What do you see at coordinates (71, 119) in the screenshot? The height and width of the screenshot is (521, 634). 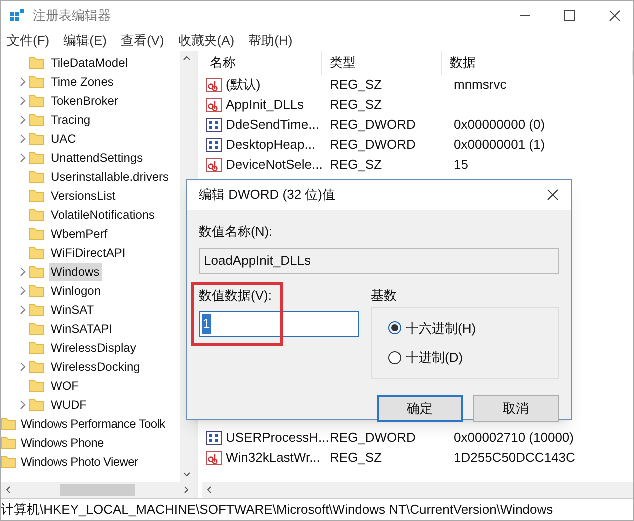 I see `tree-item: Tracing` at bounding box center [71, 119].